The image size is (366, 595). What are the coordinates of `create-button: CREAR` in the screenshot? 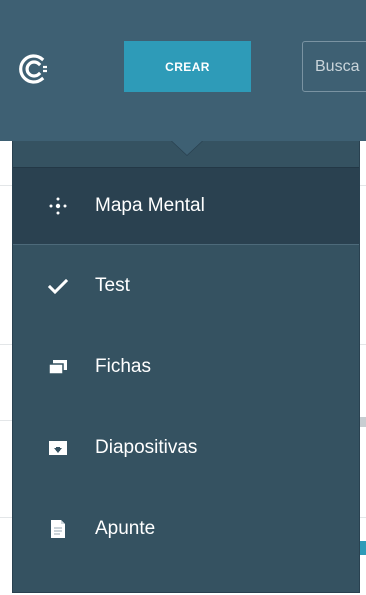 It's located at (187, 66).